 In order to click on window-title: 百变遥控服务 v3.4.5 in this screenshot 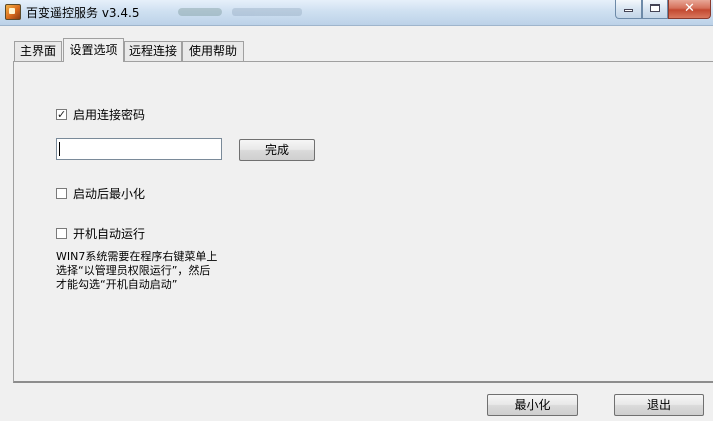, I will do `click(83, 13)`.